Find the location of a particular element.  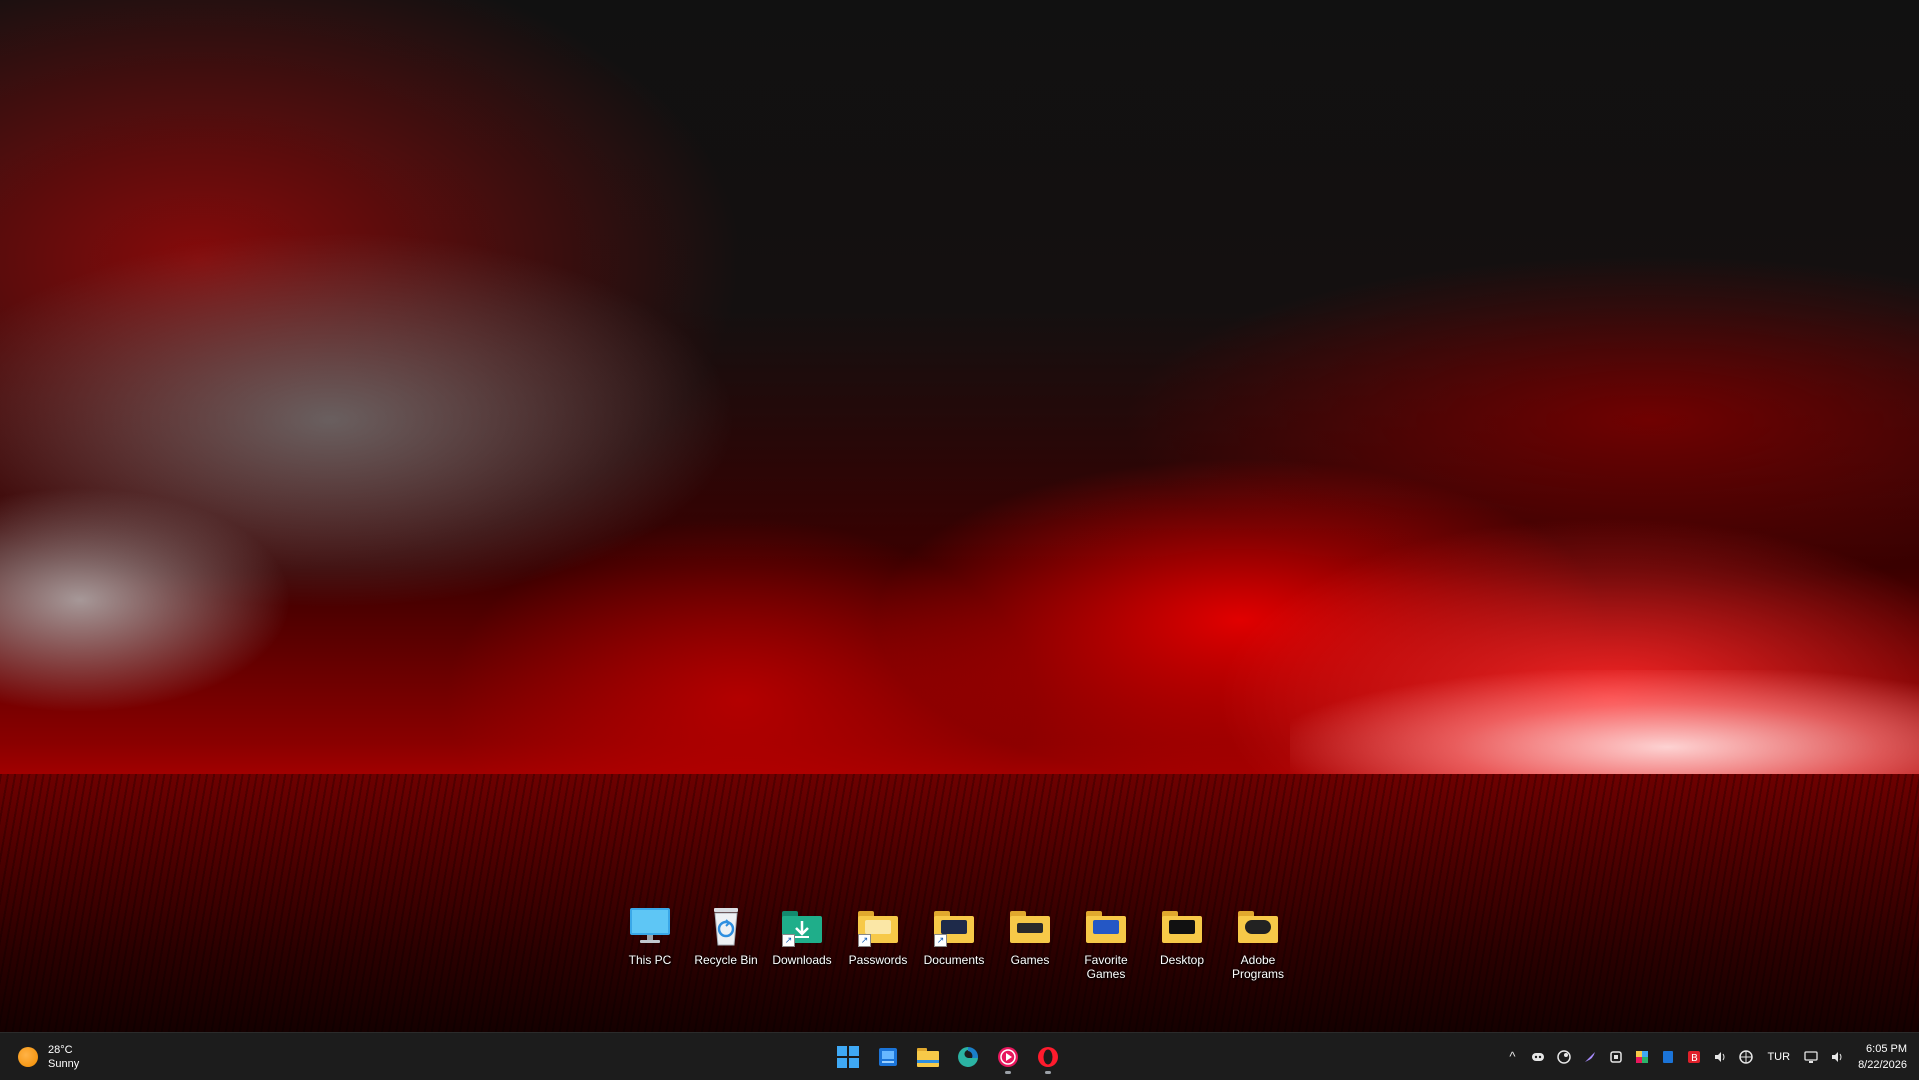

sun-icon is located at coordinates (28, 1057).